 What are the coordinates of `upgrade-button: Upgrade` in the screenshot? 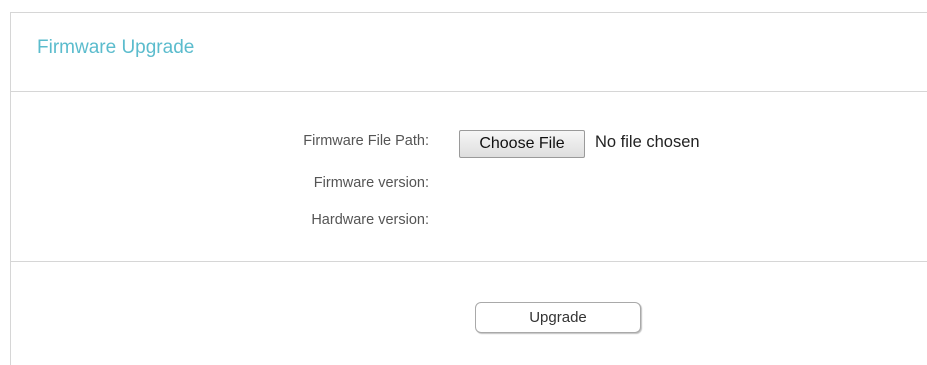 It's located at (558, 317).